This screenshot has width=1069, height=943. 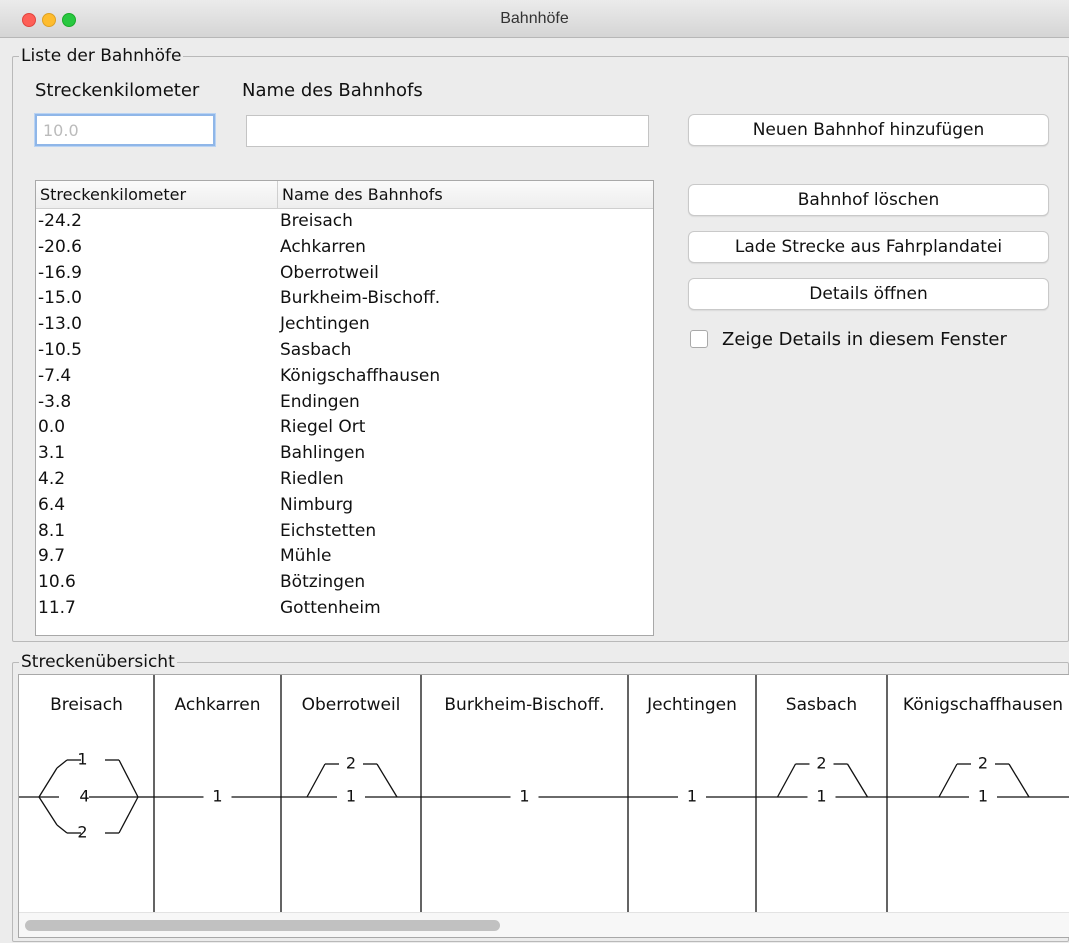 I want to click on station-name-cell: Sasbach, so click(x=316, y=349).